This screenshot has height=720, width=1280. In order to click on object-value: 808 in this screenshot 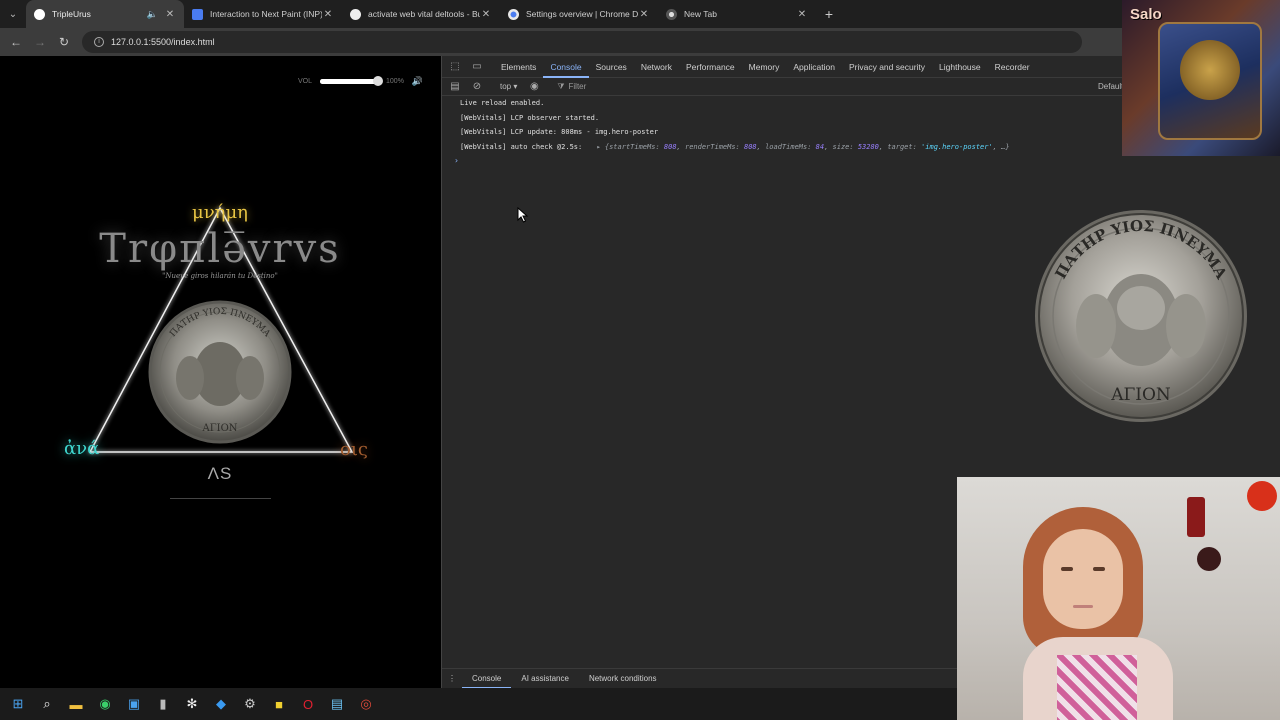, I will do `click(750, 146)`.